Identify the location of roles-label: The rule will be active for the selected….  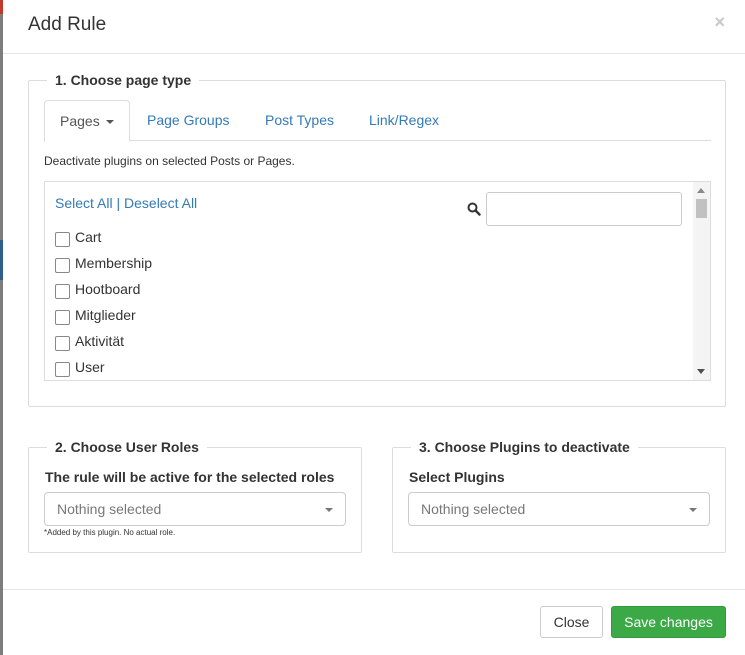
(190, 477).